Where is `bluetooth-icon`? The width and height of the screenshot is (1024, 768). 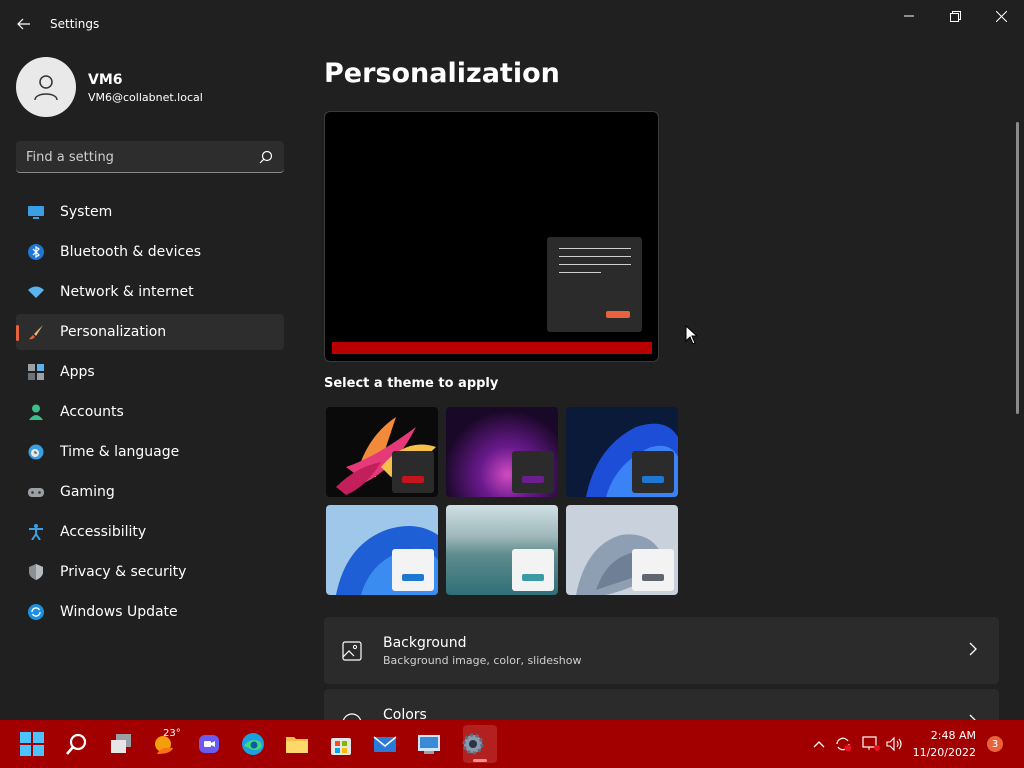 bluetooth-icon is located at coordinates (36, 252).